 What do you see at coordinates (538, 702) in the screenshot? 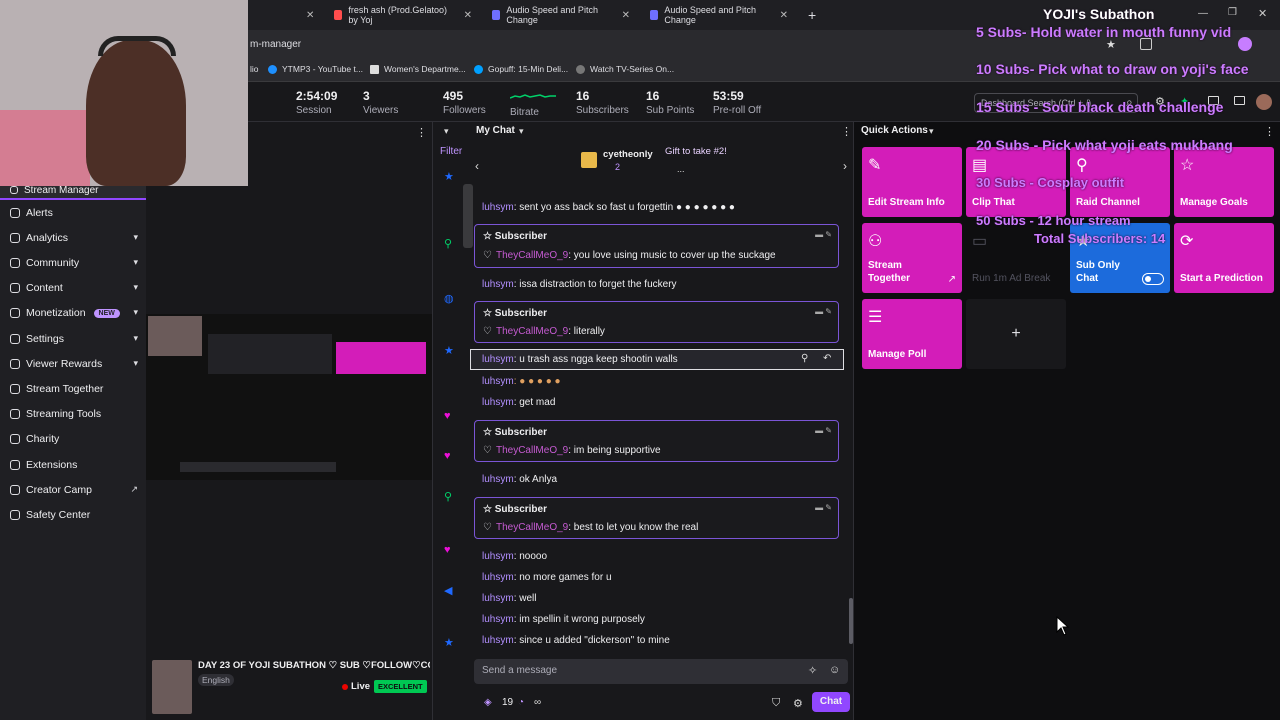
I see `infinity-icon: ∞` at bounding box center [538, 702].